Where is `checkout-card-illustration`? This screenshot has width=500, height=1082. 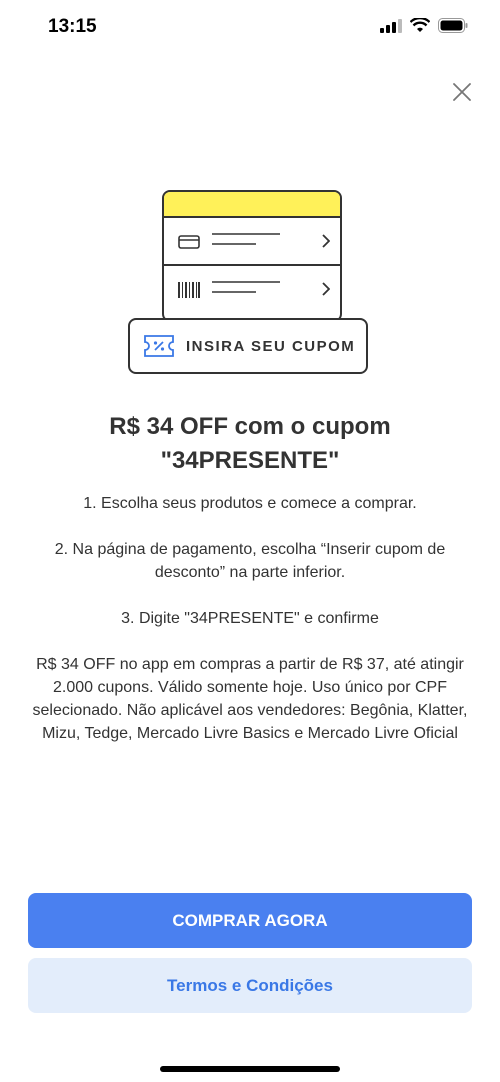 checkout-card-illustration is located at coordinates (252, 256).